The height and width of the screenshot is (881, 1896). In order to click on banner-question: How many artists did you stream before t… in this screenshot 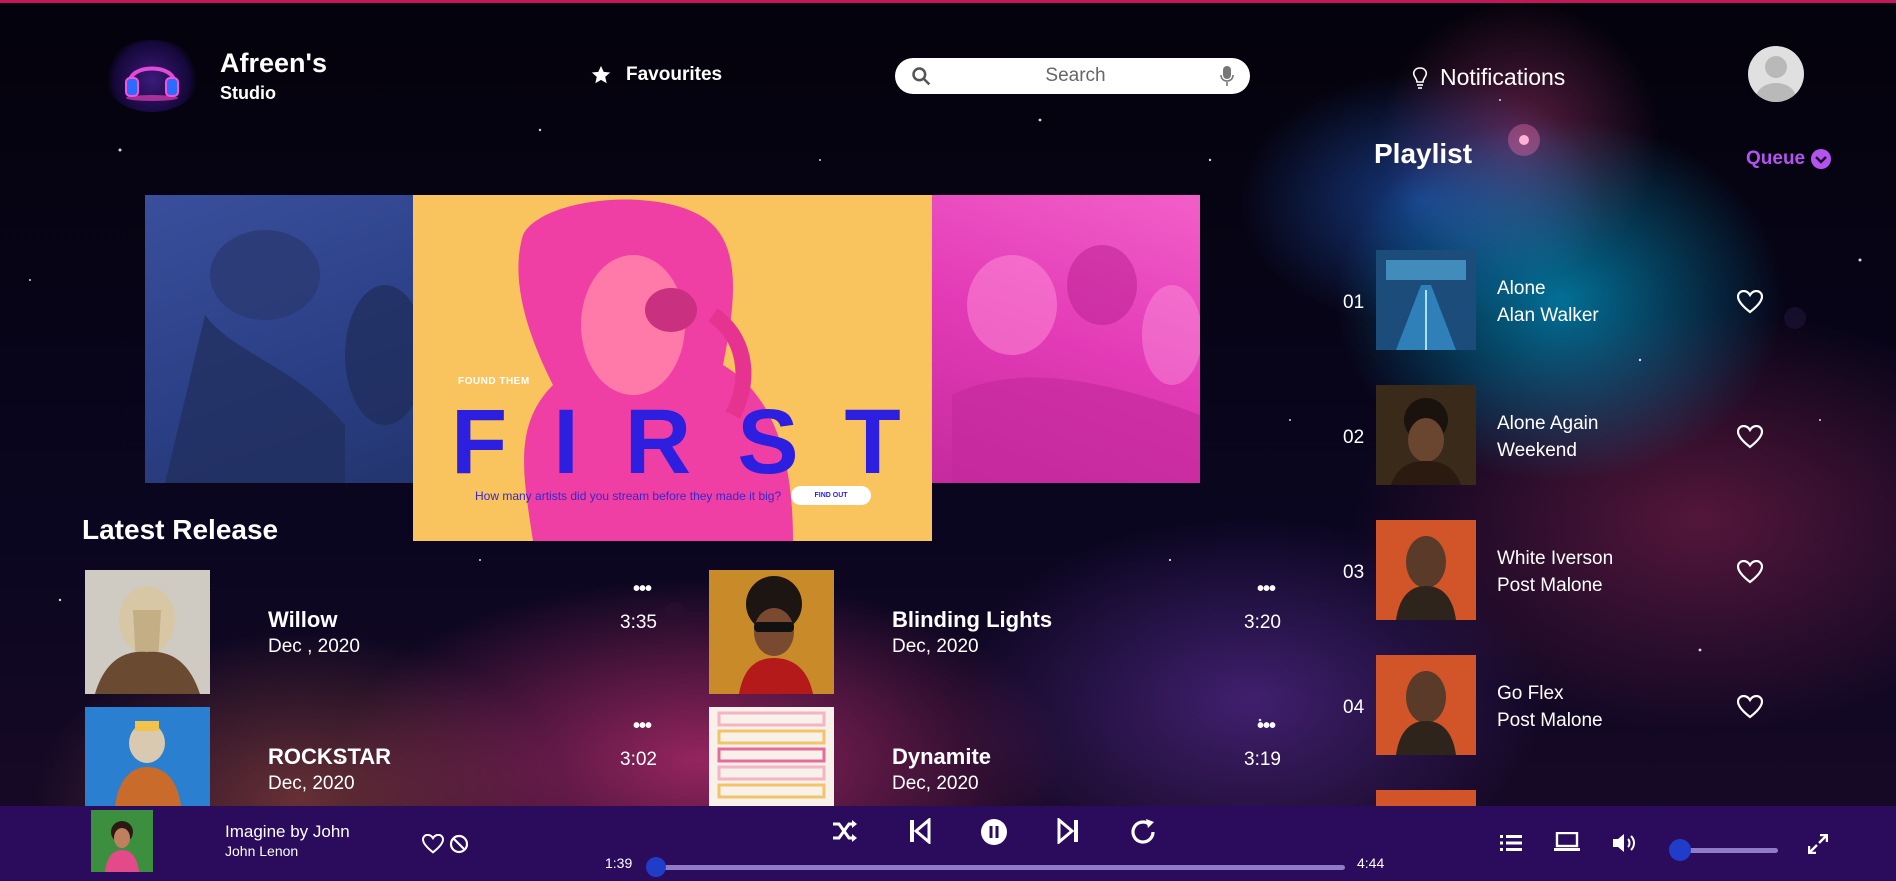, I will do `click(628, 496)`.